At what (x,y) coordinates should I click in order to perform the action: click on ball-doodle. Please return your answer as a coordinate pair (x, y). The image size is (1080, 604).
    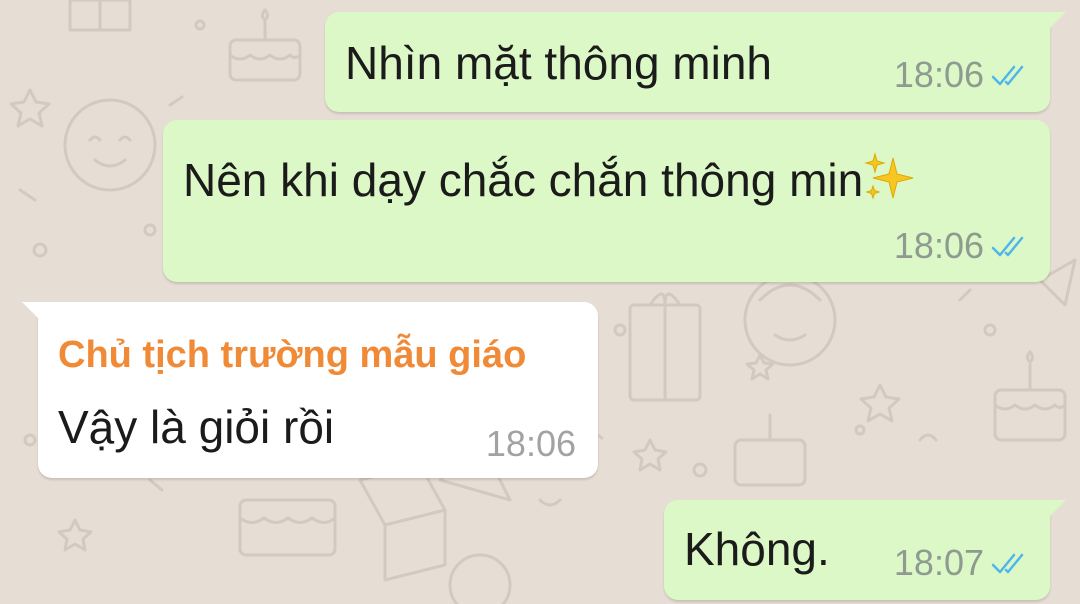
    Looking at the image, I should click on (480, 578).